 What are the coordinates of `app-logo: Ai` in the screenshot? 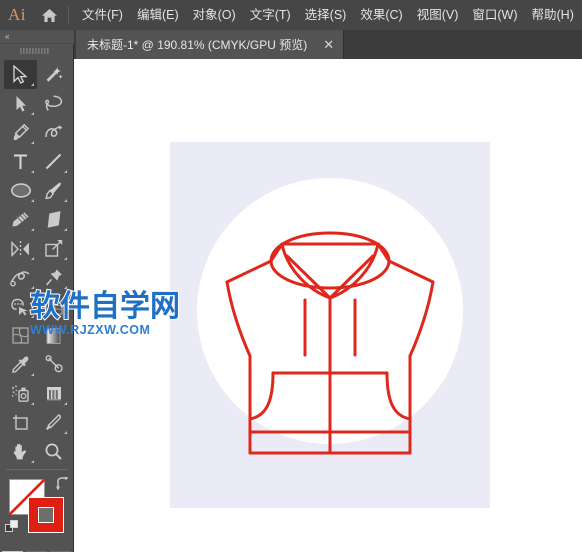 It's located at (17, 14).